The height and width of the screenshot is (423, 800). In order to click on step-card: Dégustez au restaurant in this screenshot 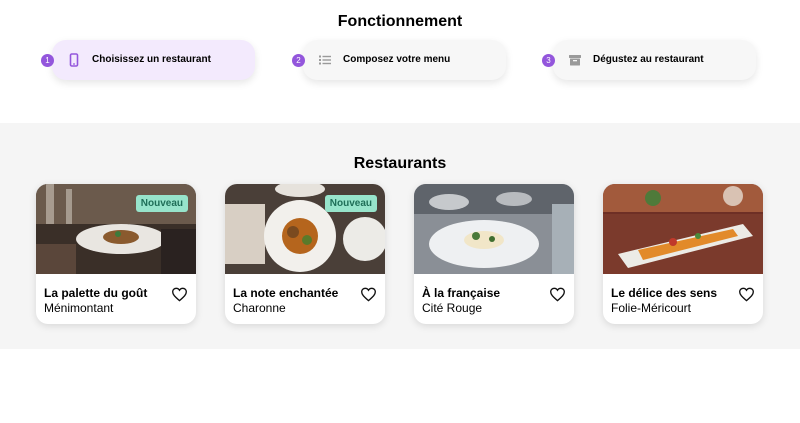, I will do `click(654, 60)`.